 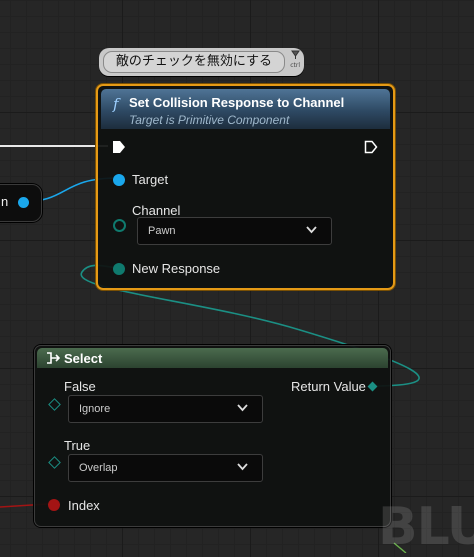 What do you see at coordinates (426, 527) in the screenshot?
I see `watermark-text: BLU` at bounding box center [426, 527].